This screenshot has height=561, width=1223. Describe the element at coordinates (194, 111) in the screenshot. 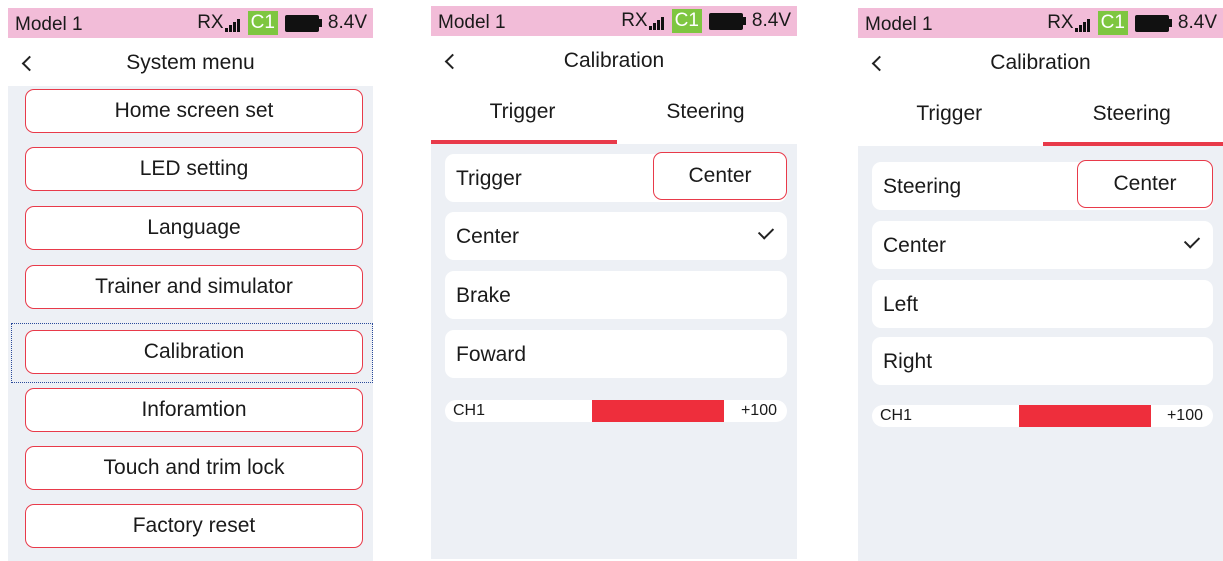

I see `menu-item-home-screen-set: Home screen set` at that location.